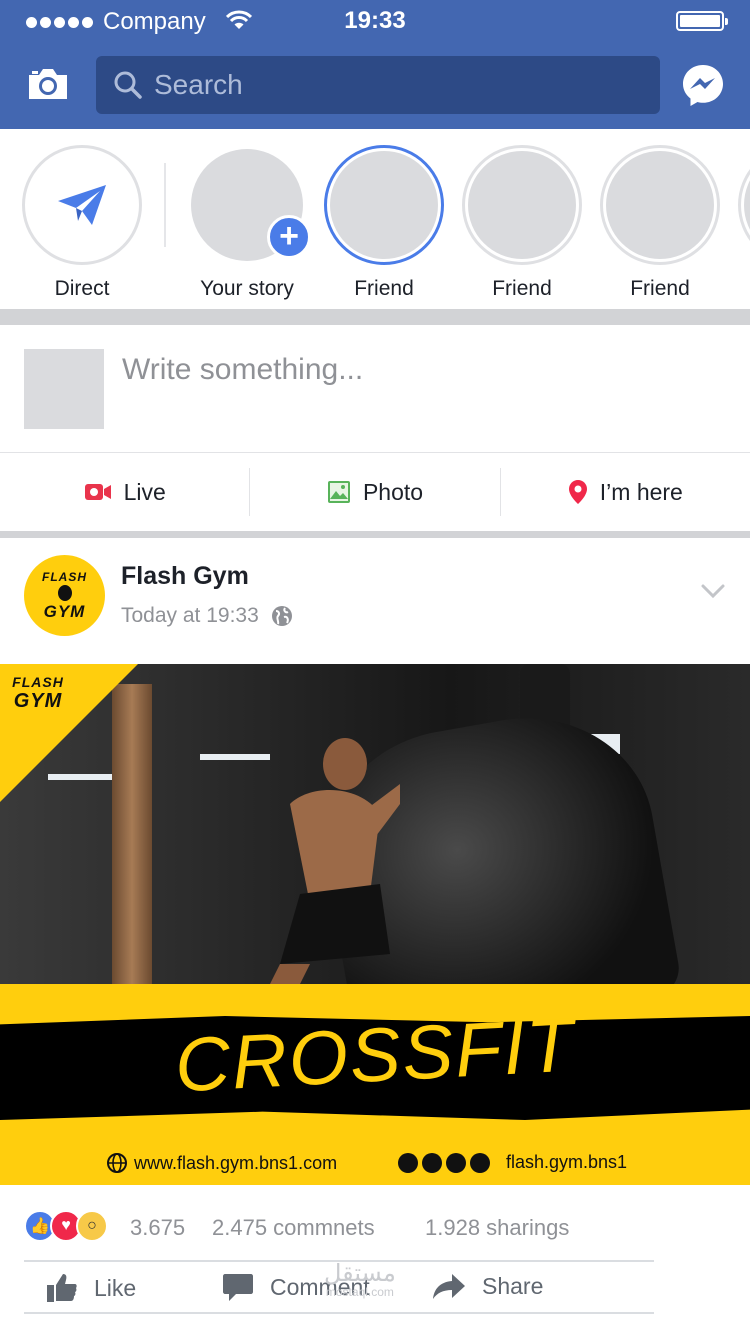  I want to click on photo-button: Photo, so click(374, 492).